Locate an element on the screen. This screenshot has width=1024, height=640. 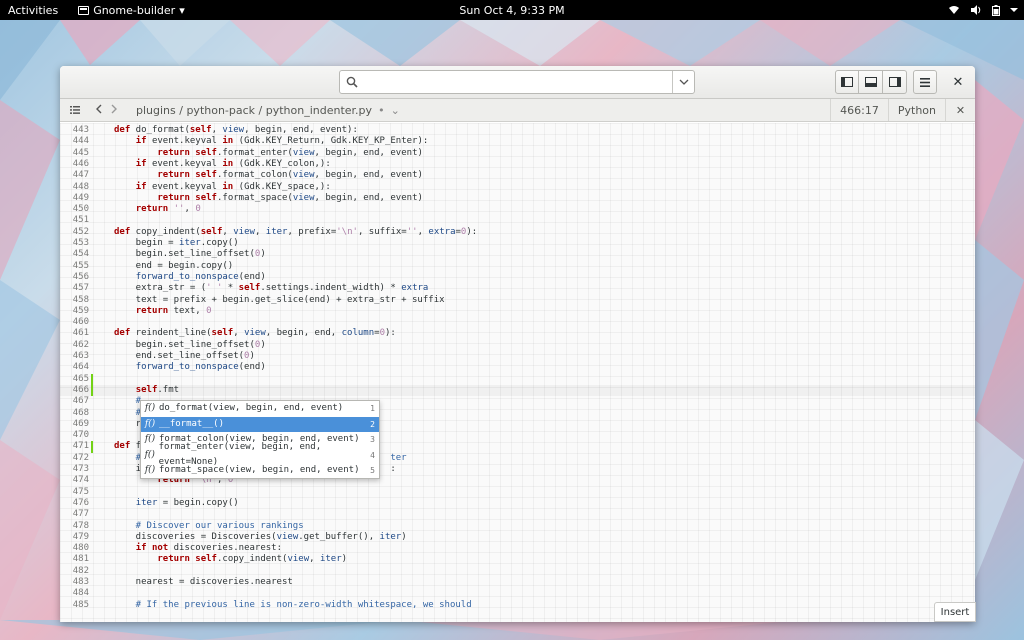
line-number: 479 is located at coordinates (80, 536).